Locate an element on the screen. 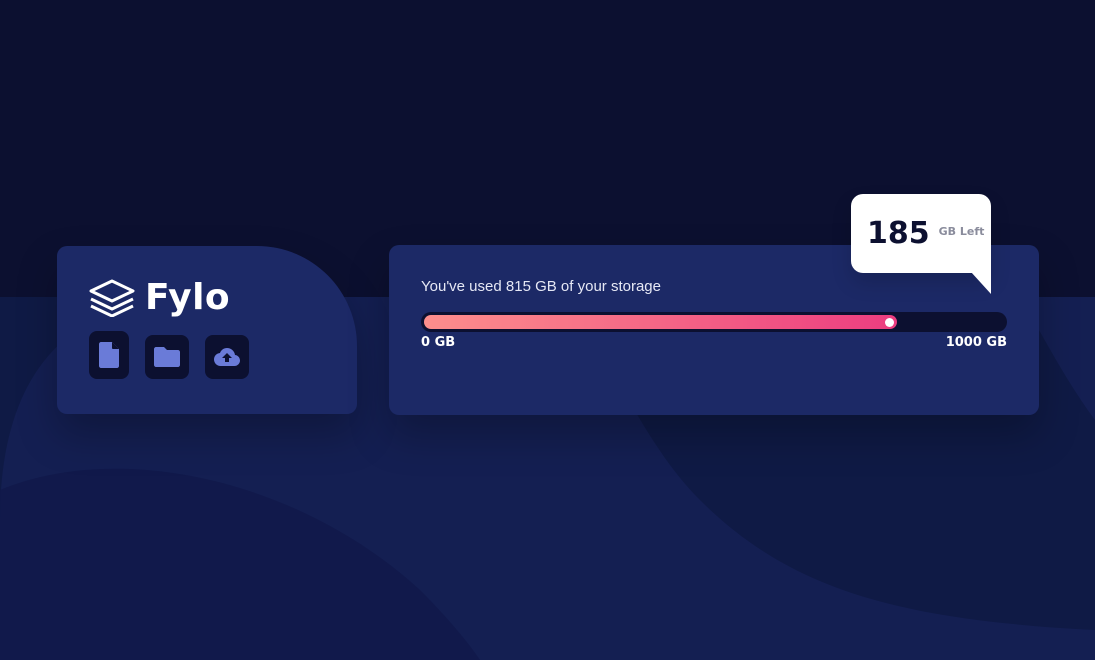 Image resolution: width=1095 pixels, height=660 pixels. progress-knob is located at coordinates (889, 322).